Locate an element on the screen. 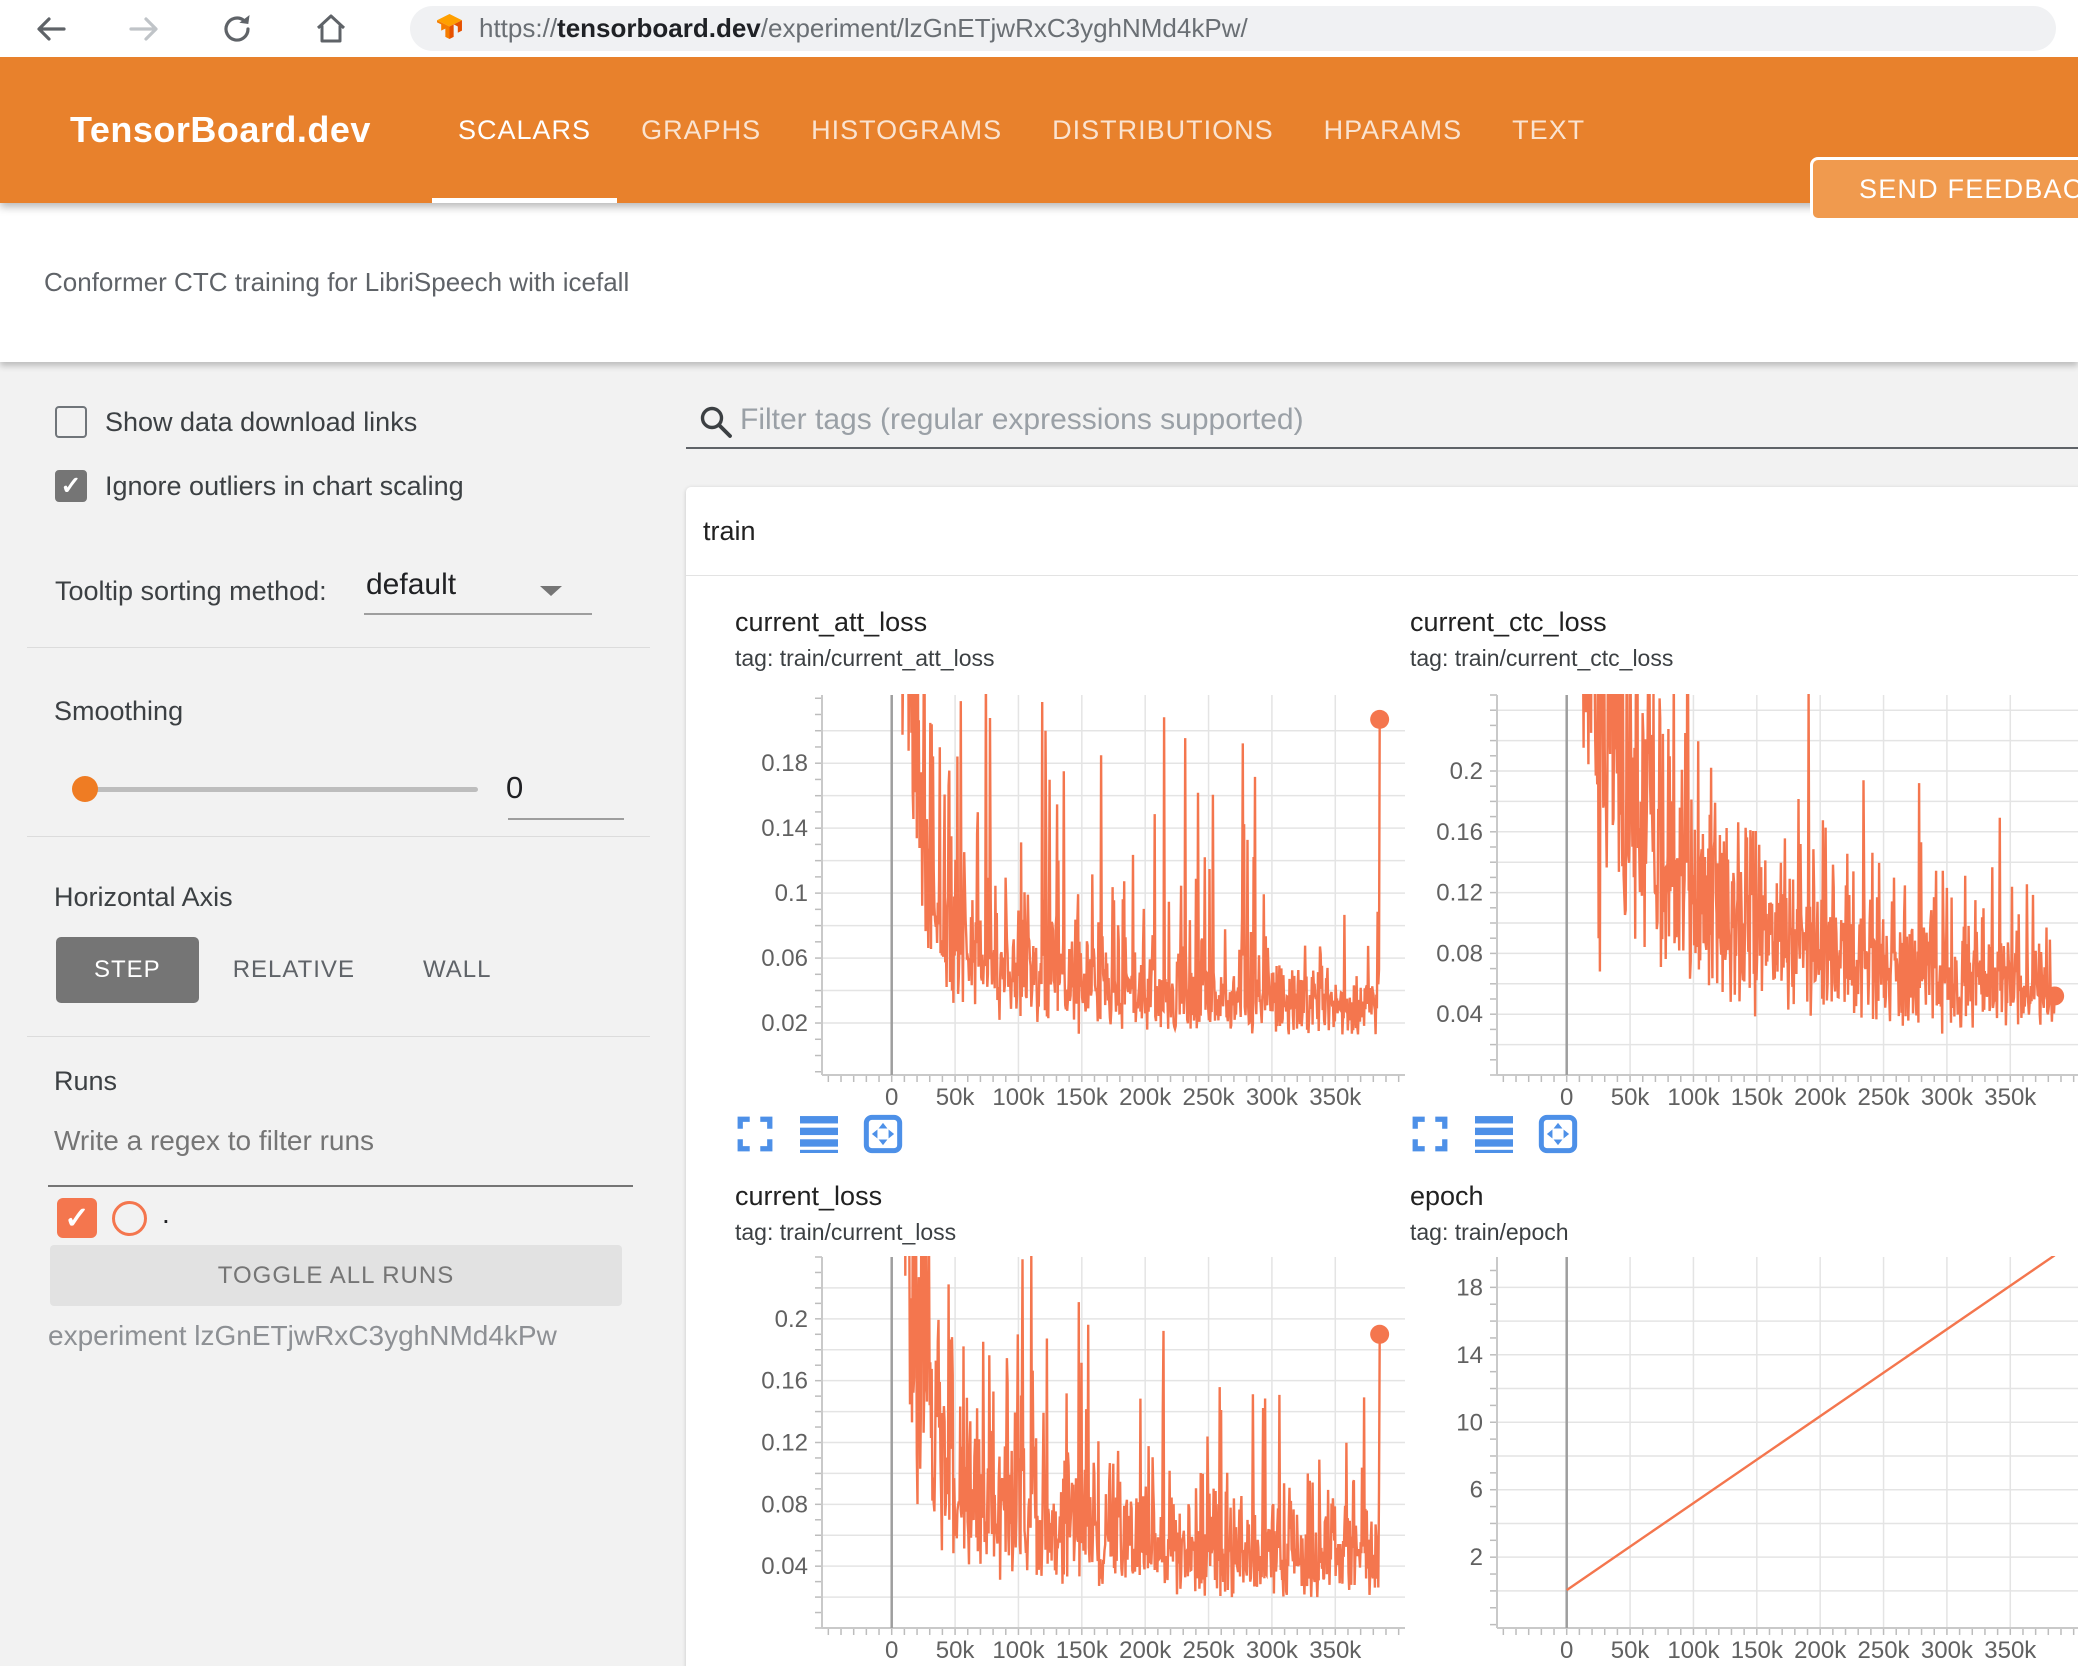 The width and height of the screenshot is (2078, 1666). search-icon is located at coordinates (716, 424).